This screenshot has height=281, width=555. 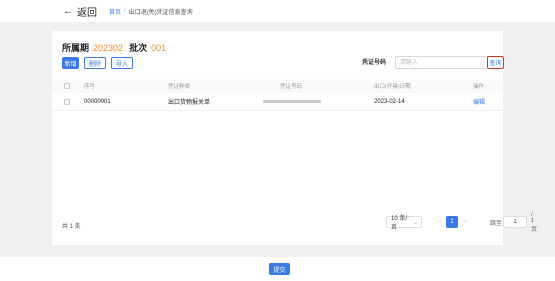 I want to click on voucher-number-label: 凭证号码, so click(x=374, y=63).